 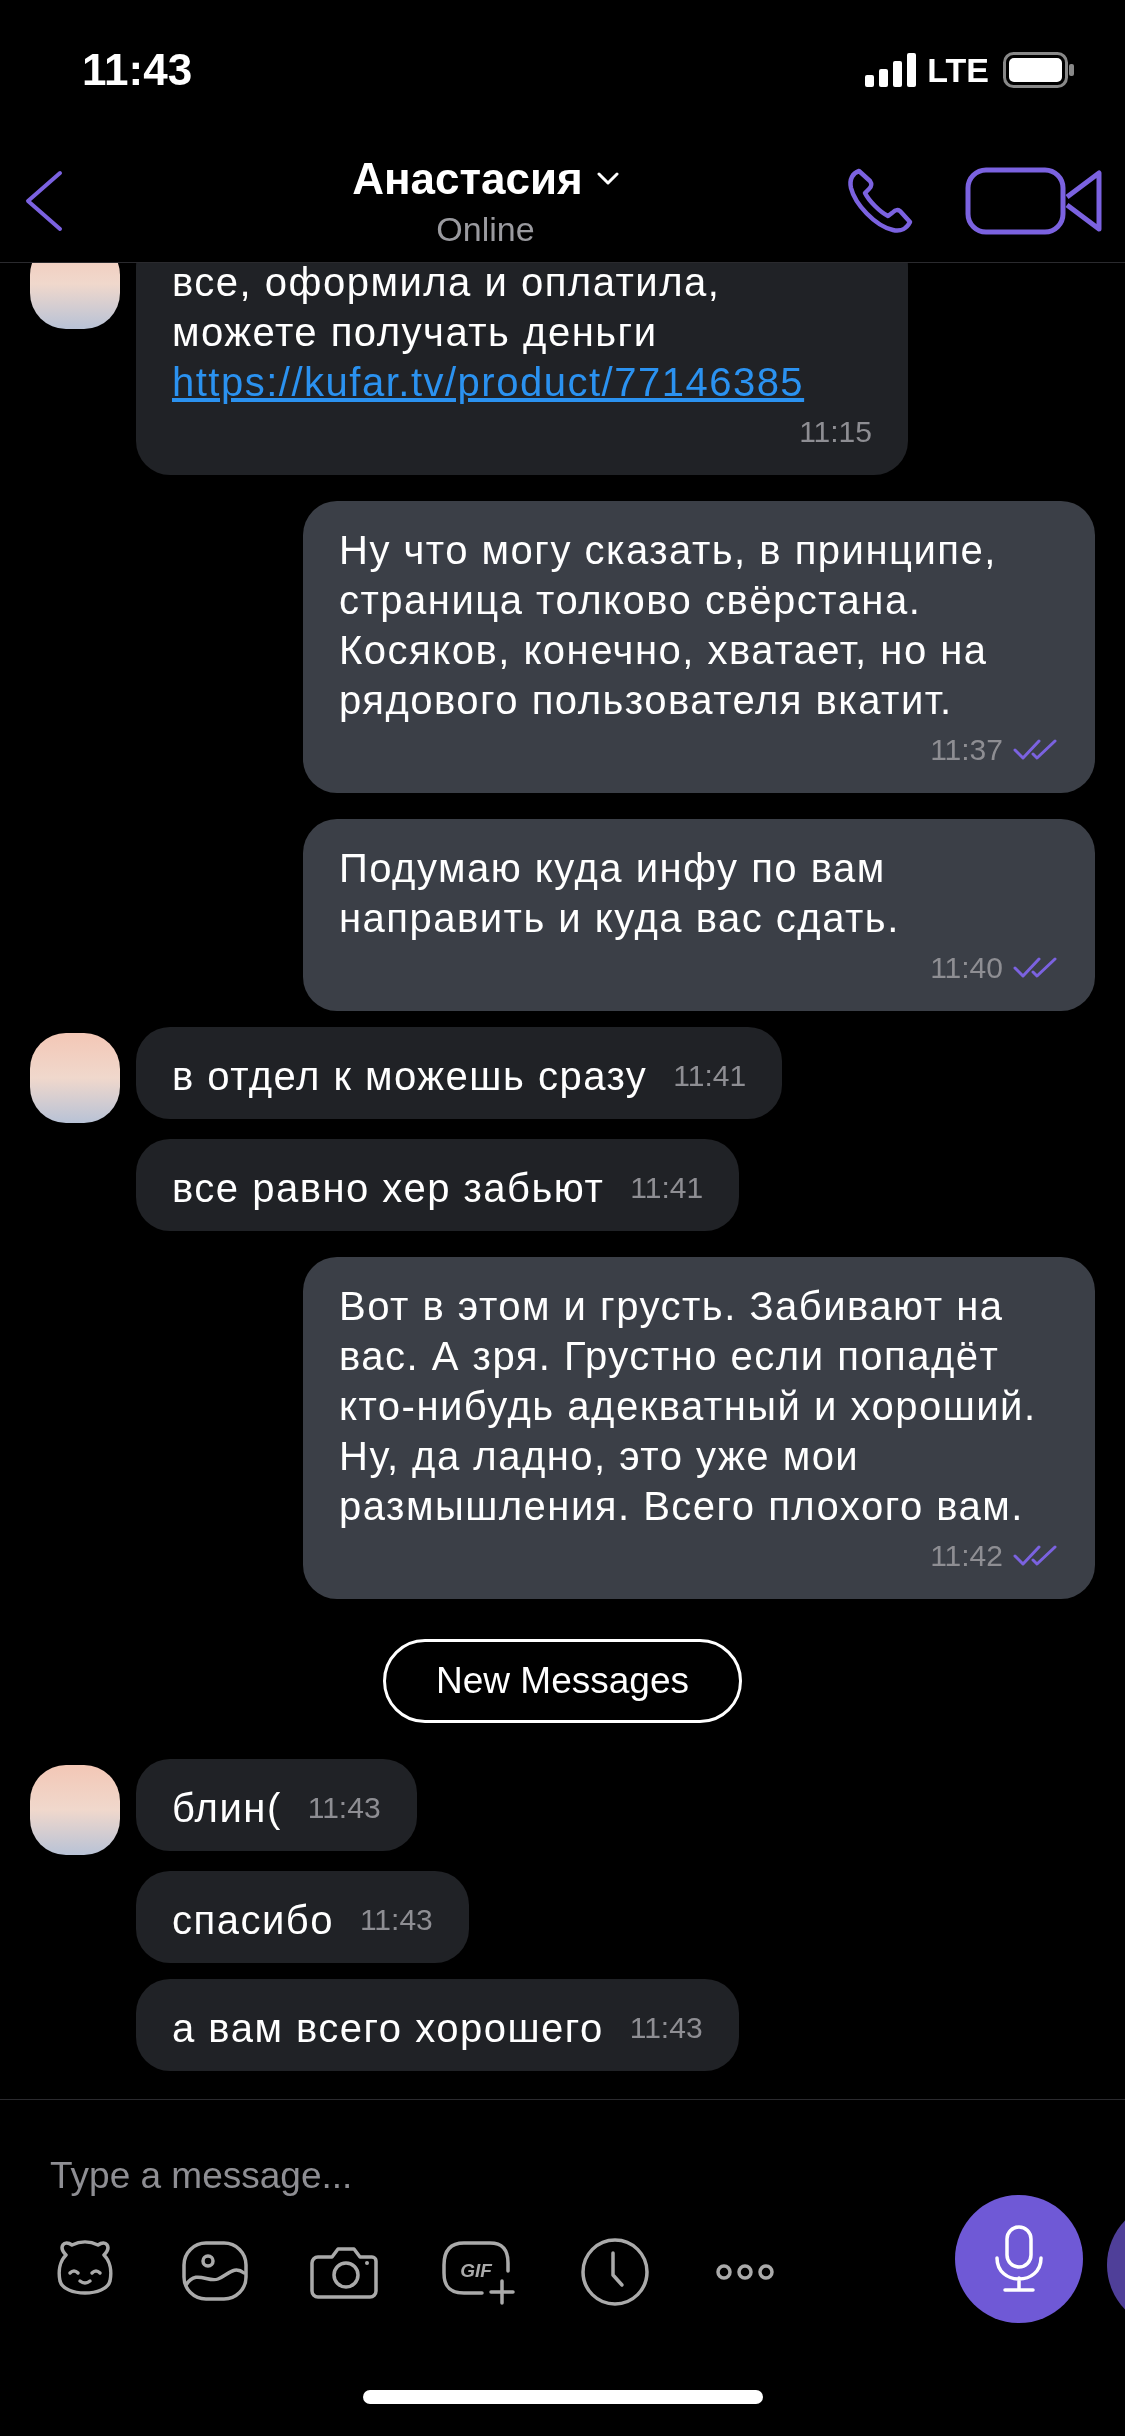 What do you see at coordinates (137, 70) in the screenshot?
I see `status-time: 11:43` at bounding box center [137, 70].